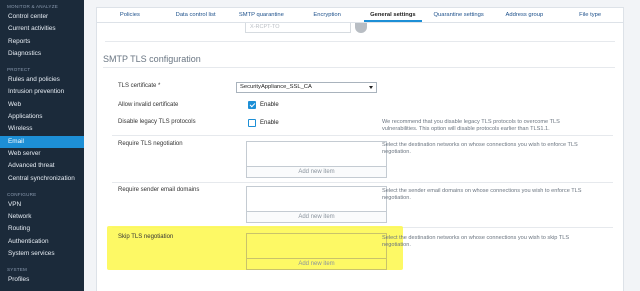  I want to click on section-title: SMTP TLS configuration, so click(152, 59).